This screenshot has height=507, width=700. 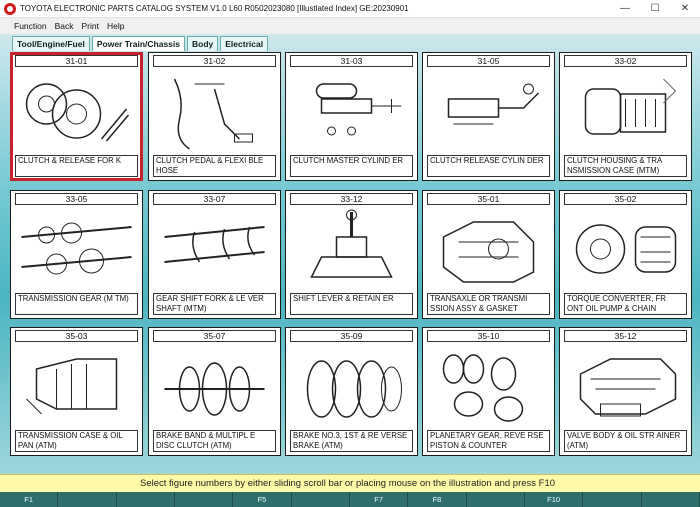 I want to click on figure-label: TRANSMISSION CASE & OIL PAN (ATM), so click(x=76, y=441).